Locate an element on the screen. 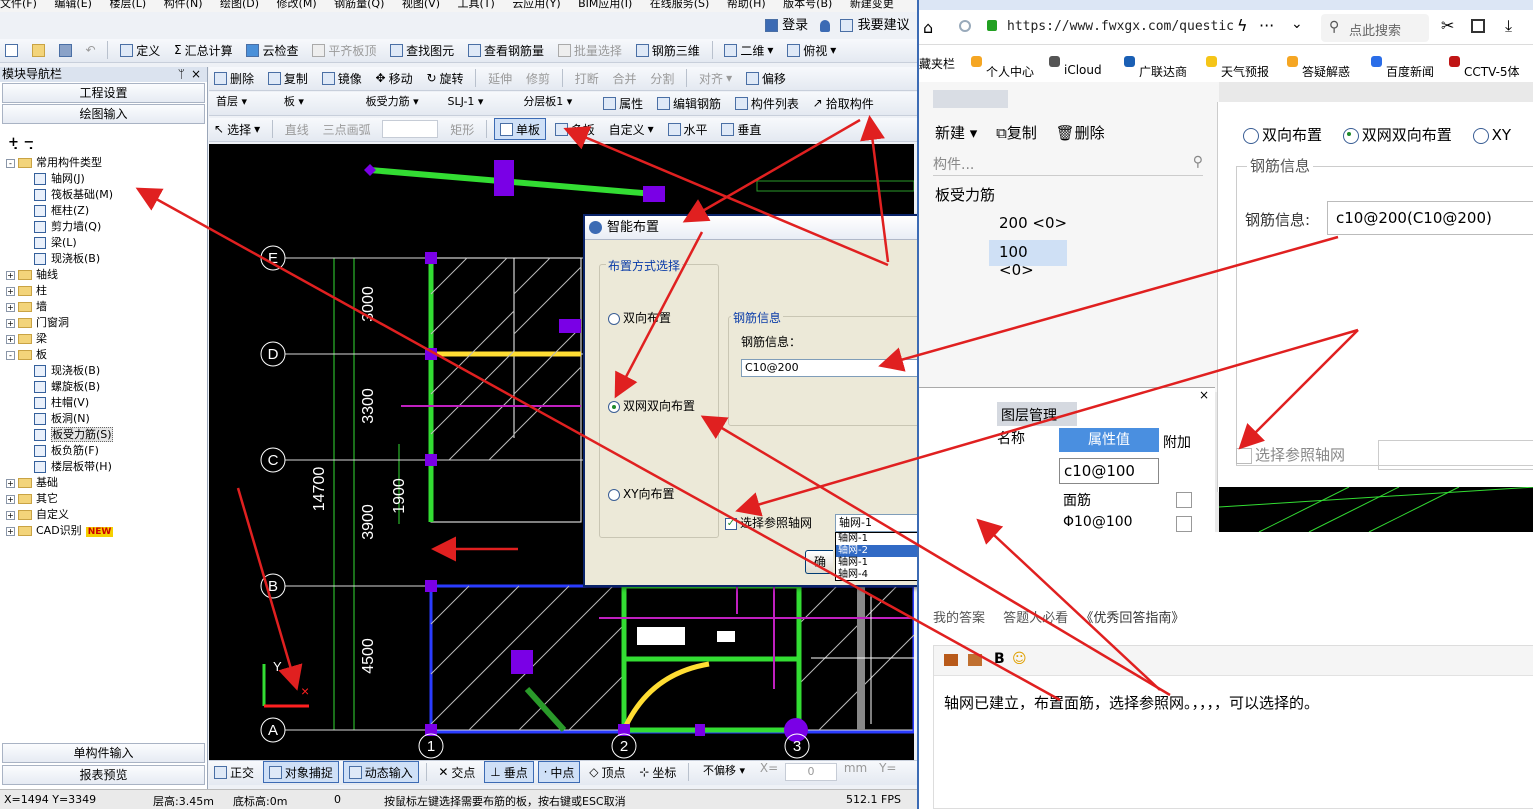 The image size is (1533, 809). align-button: 对齐 ▾ is located at coordinates (715, 78).